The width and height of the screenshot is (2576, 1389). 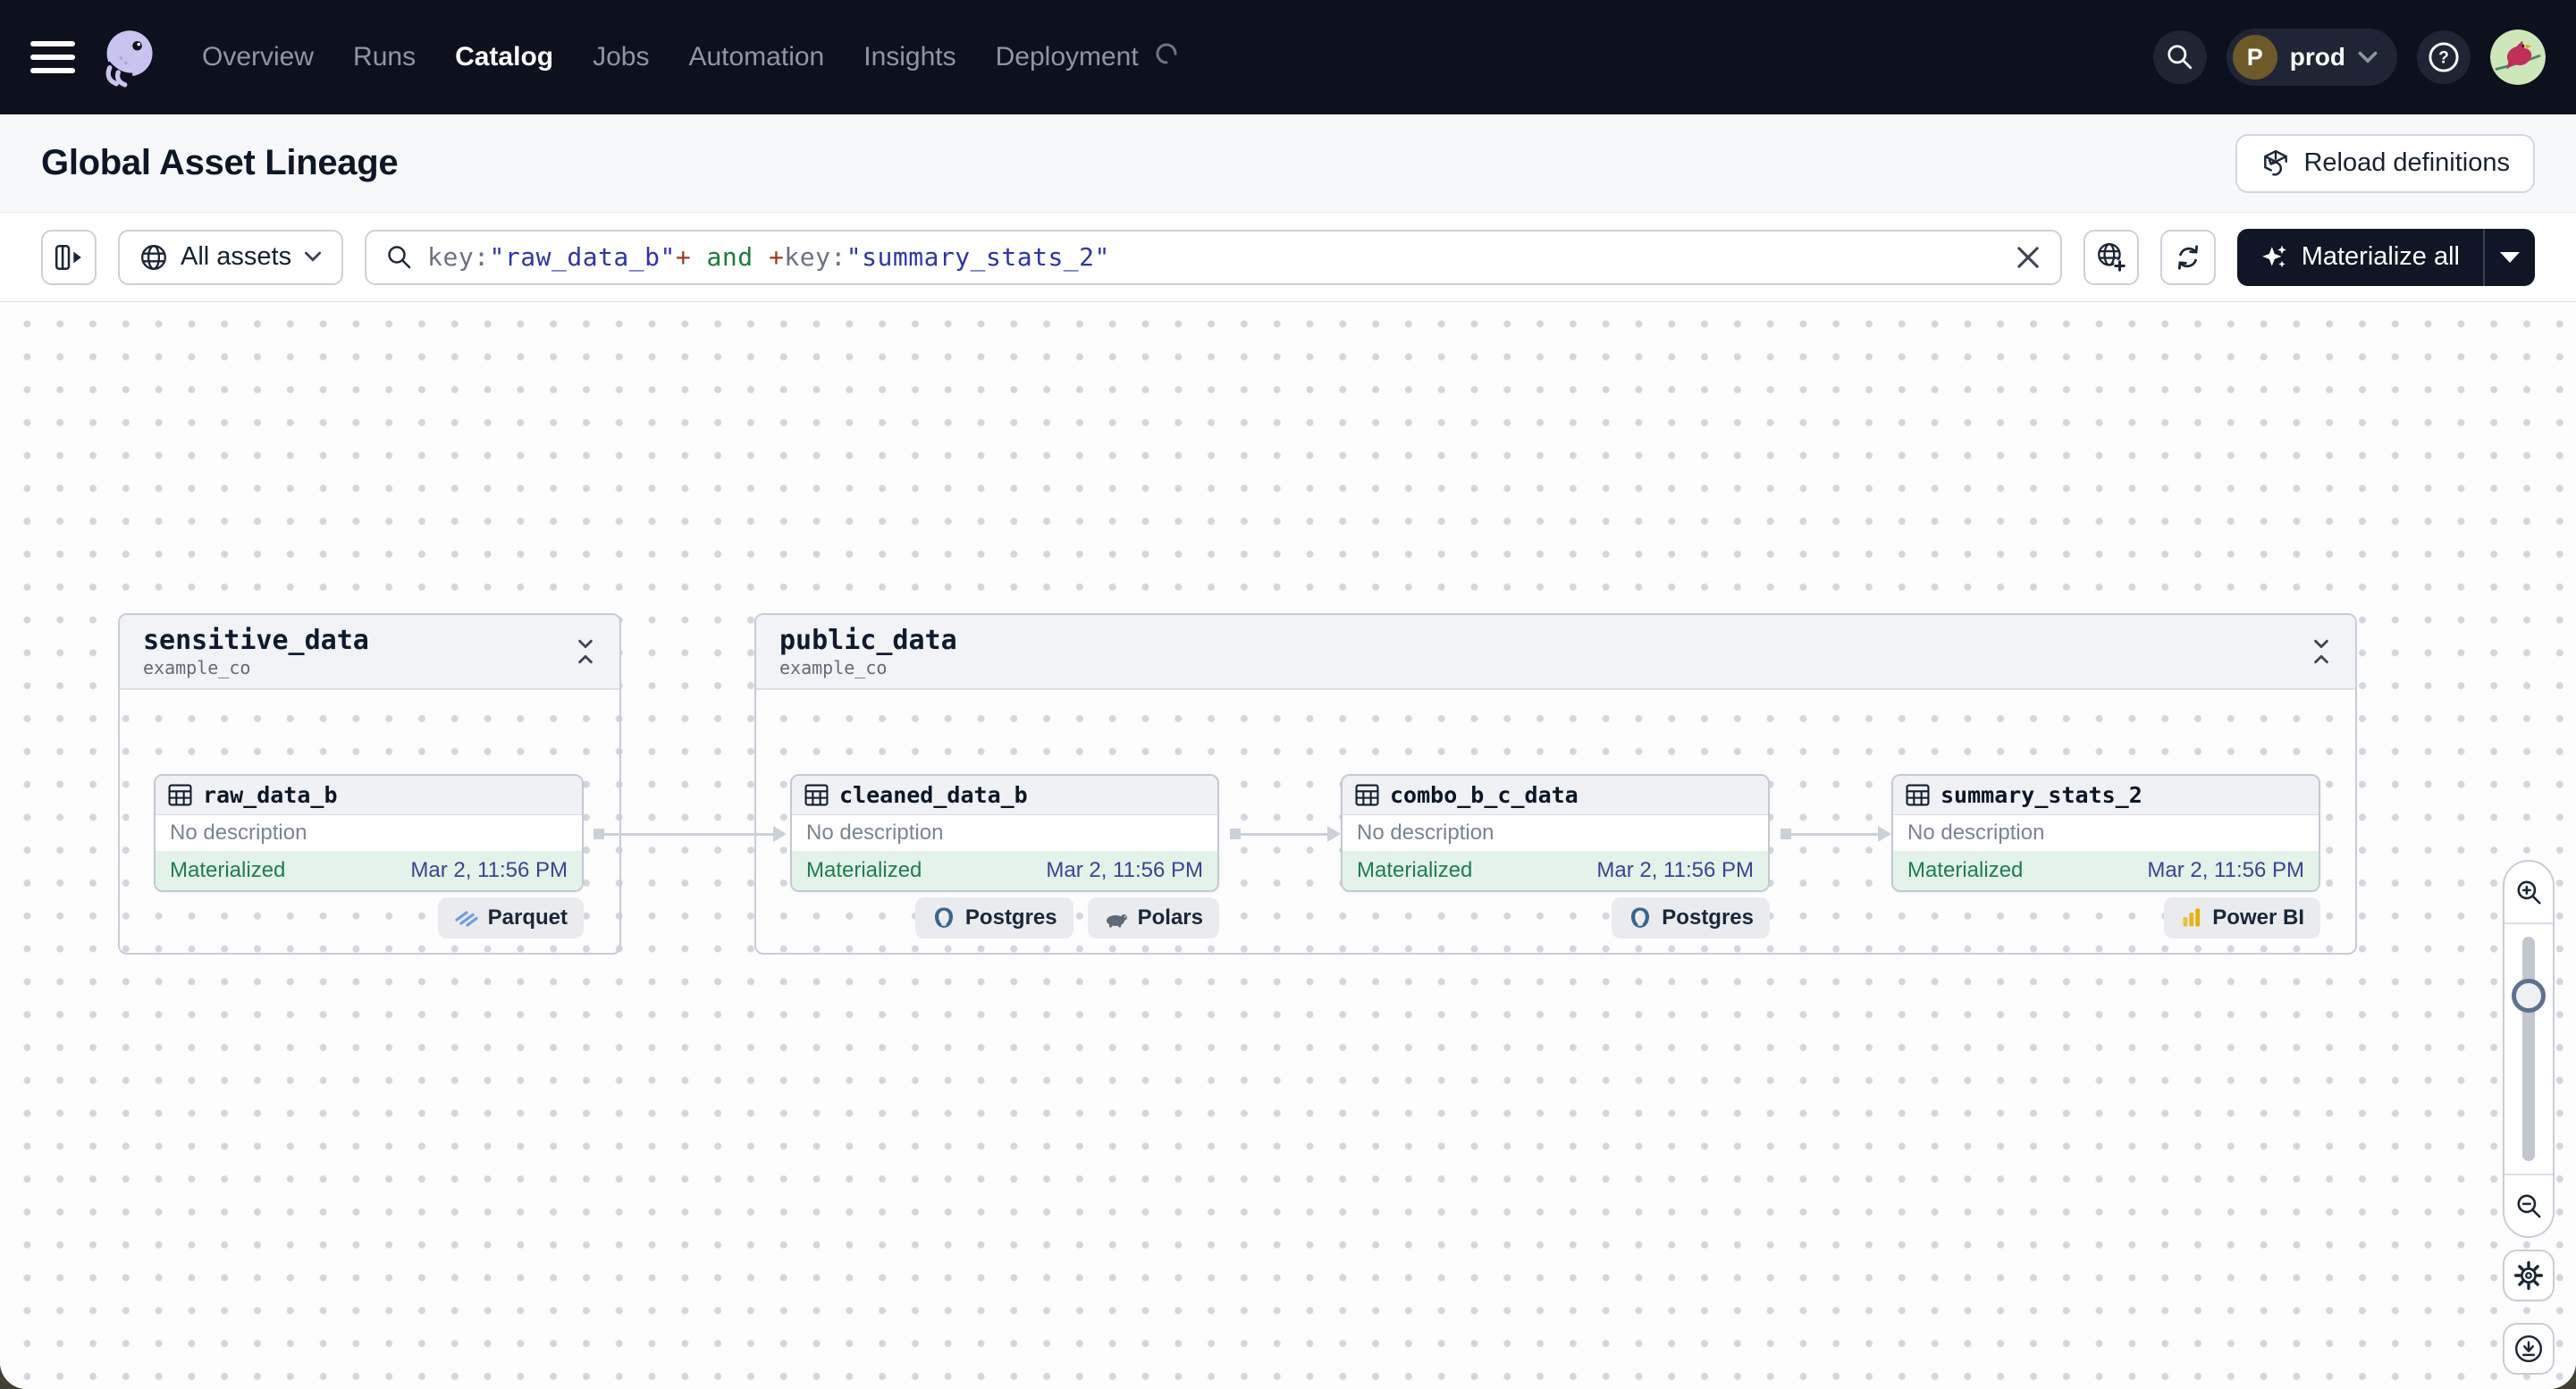 I want to click on tag-polars: Polars, so click(x=1153, y=918).